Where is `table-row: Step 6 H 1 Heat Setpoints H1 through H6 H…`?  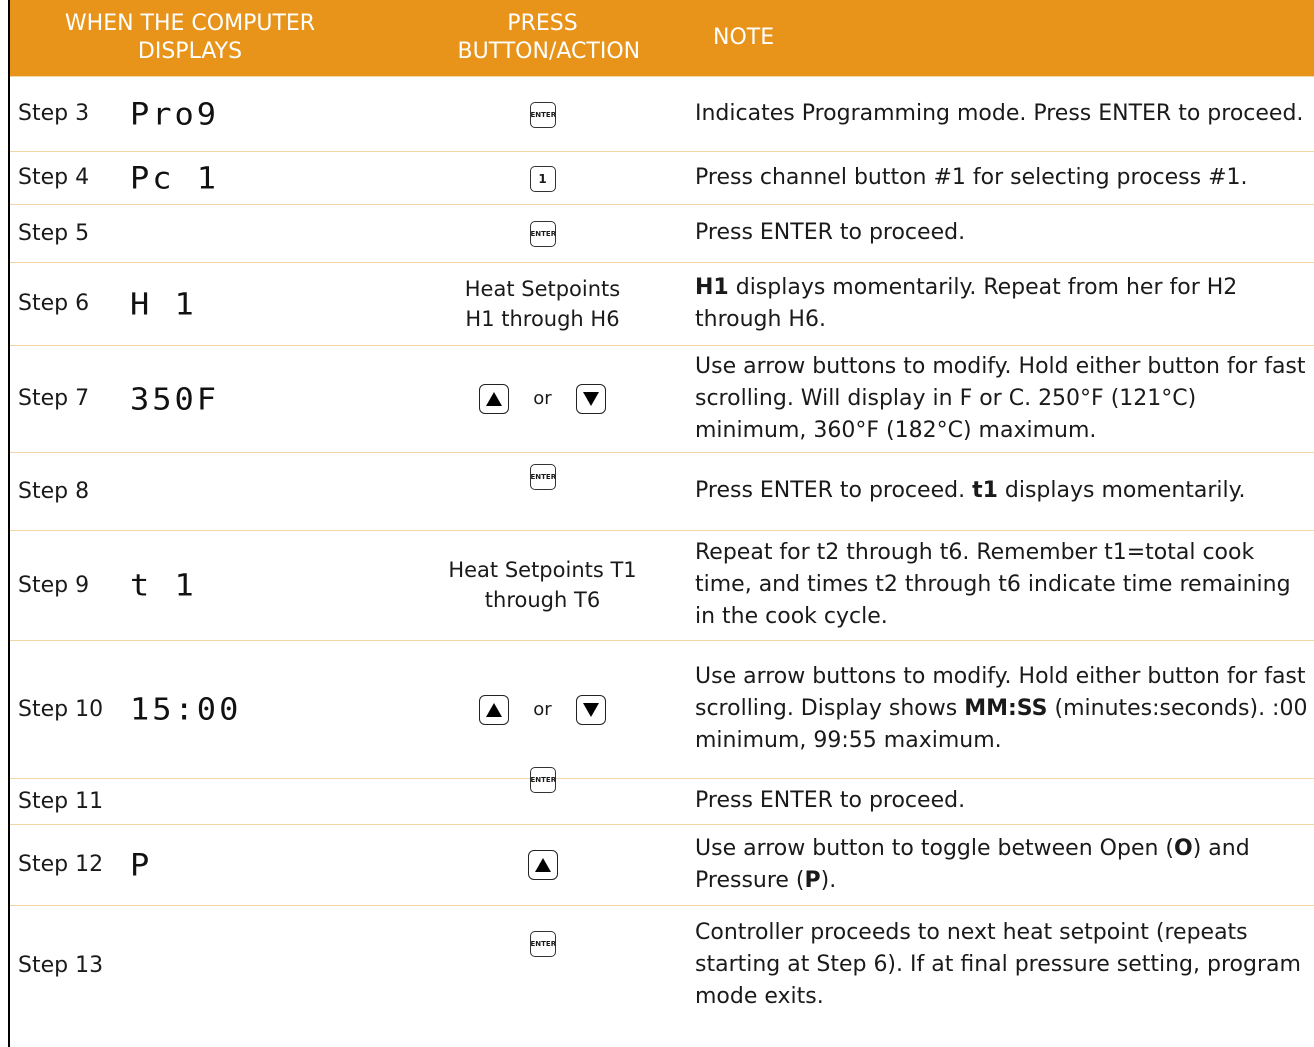 table-row: Step 6 H 1 Heat Setpoints H1 through H6 H… is located at coordinates (662, 303).